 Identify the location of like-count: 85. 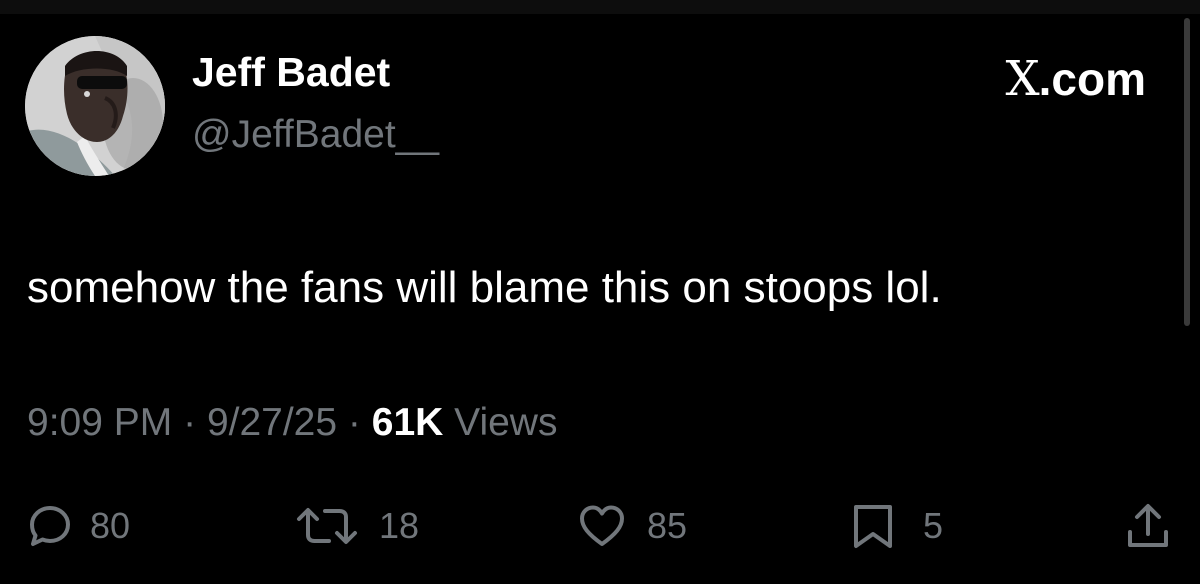
(667, 525).